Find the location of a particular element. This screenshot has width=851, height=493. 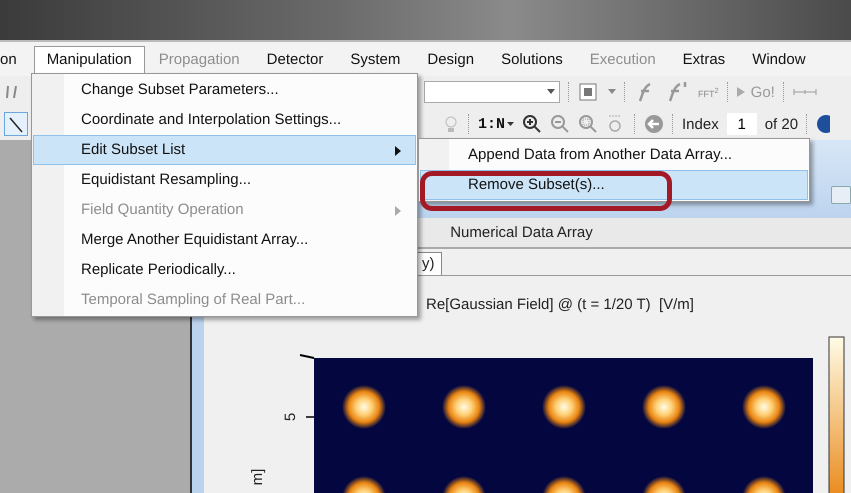

zoom-fit-icon is located at coordinates (588, 124).